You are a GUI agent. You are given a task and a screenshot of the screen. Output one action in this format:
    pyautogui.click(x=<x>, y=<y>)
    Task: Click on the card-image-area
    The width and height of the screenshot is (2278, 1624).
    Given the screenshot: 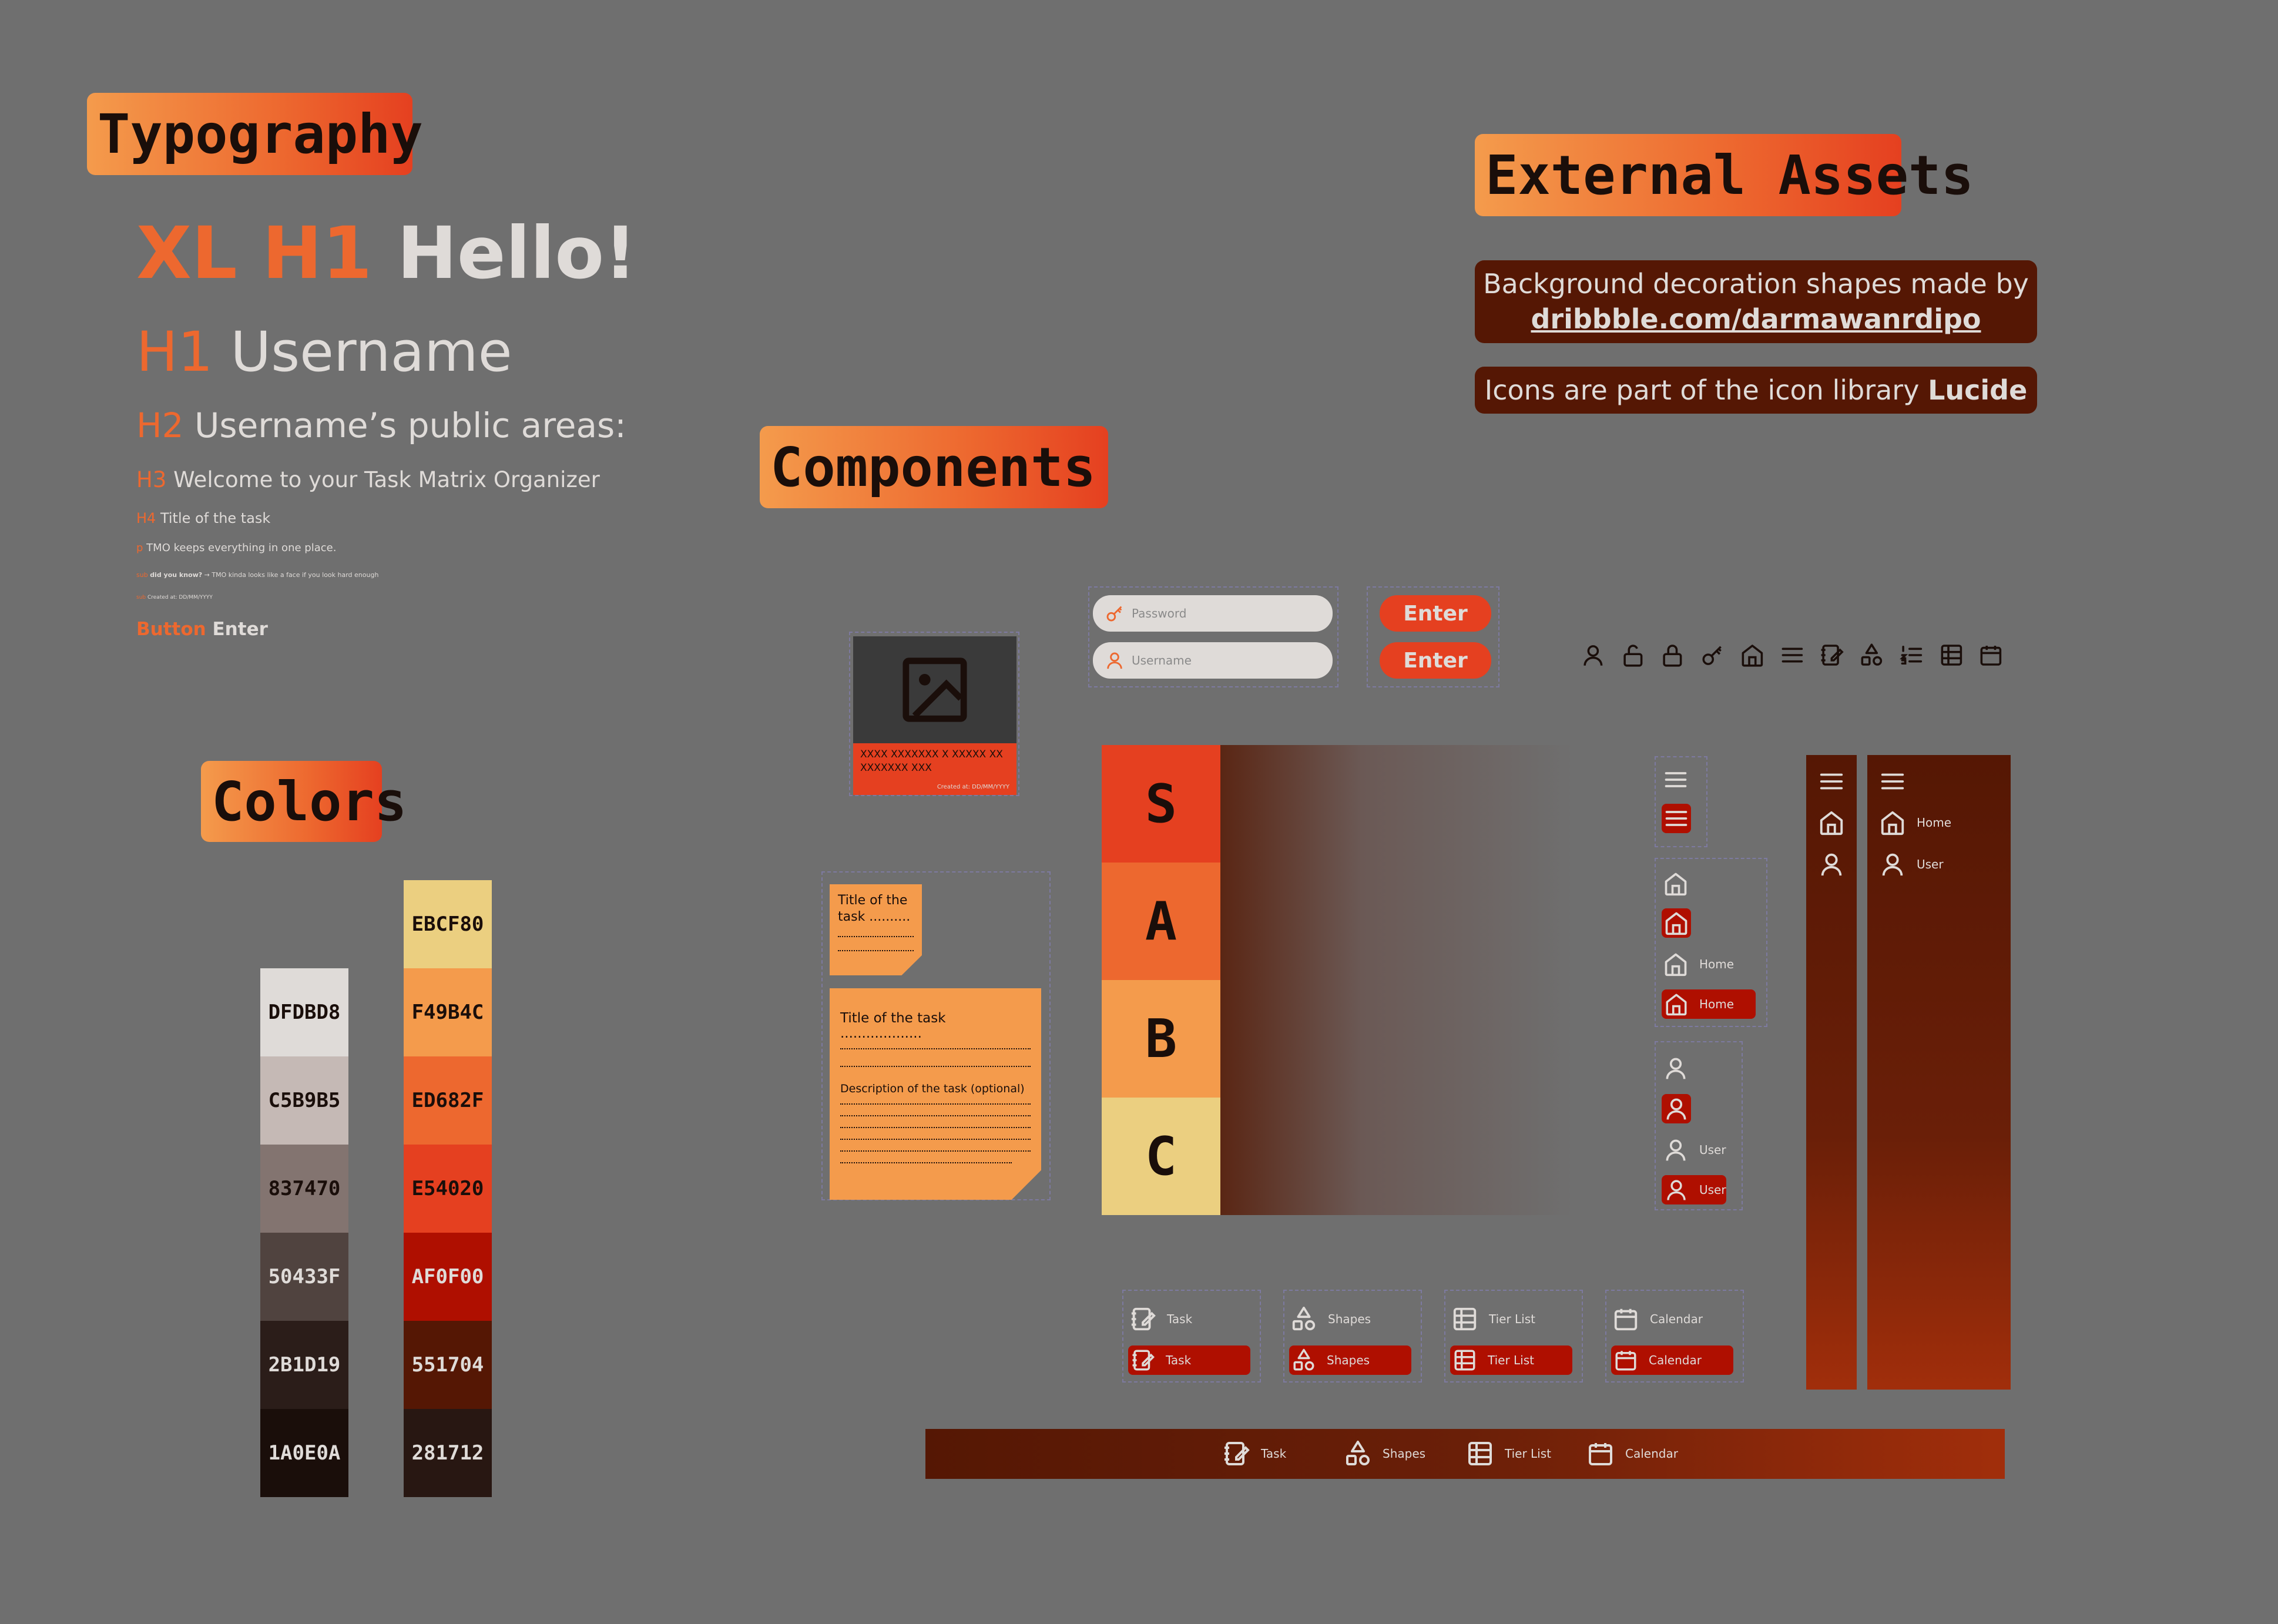 What is the action you would take?
    pyautogui.click(x=934, y=690)
    